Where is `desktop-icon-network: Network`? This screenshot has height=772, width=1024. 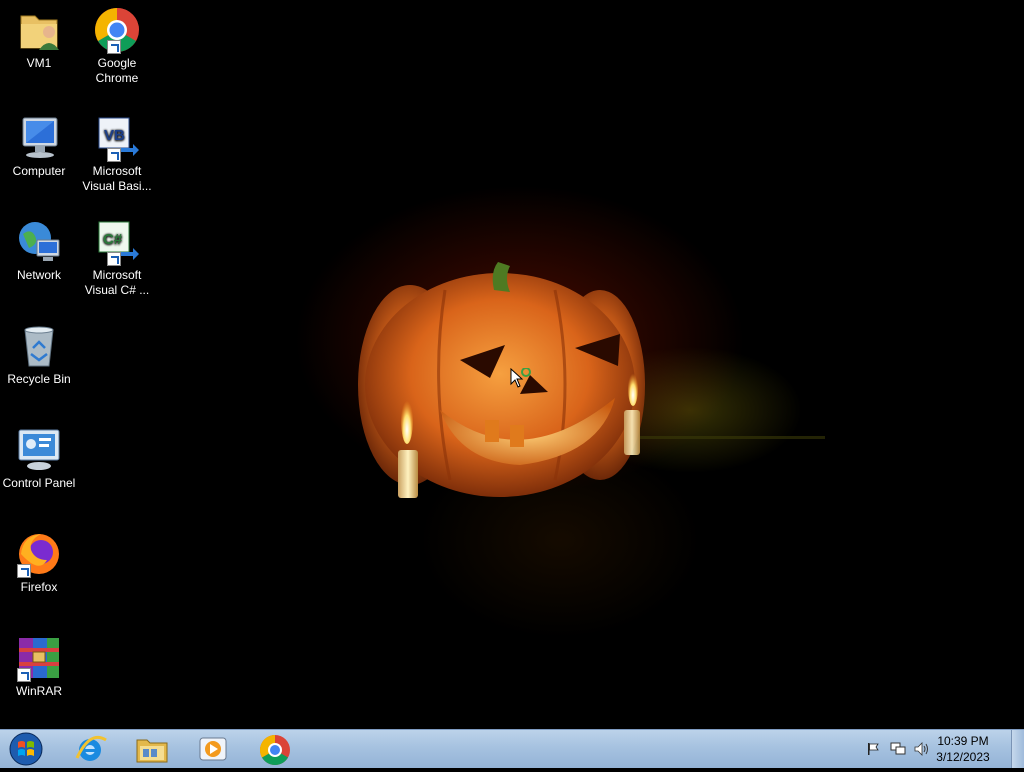
desktop-icon-network: Network is located at coordinates (39, 250).